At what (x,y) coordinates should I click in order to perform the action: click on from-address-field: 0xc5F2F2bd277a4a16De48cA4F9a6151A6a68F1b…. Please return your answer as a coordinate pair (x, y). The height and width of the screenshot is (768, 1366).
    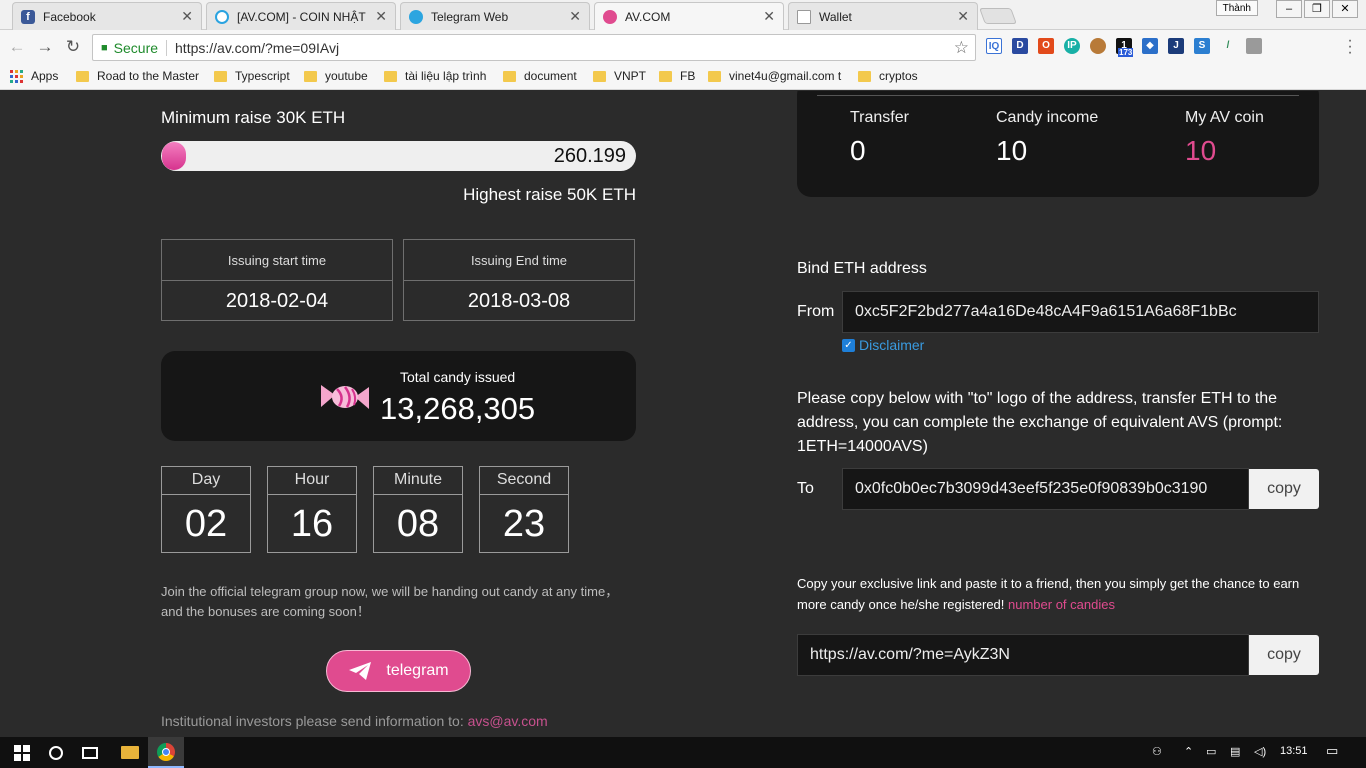
    Looking at the image, I should click on (1080, 312).